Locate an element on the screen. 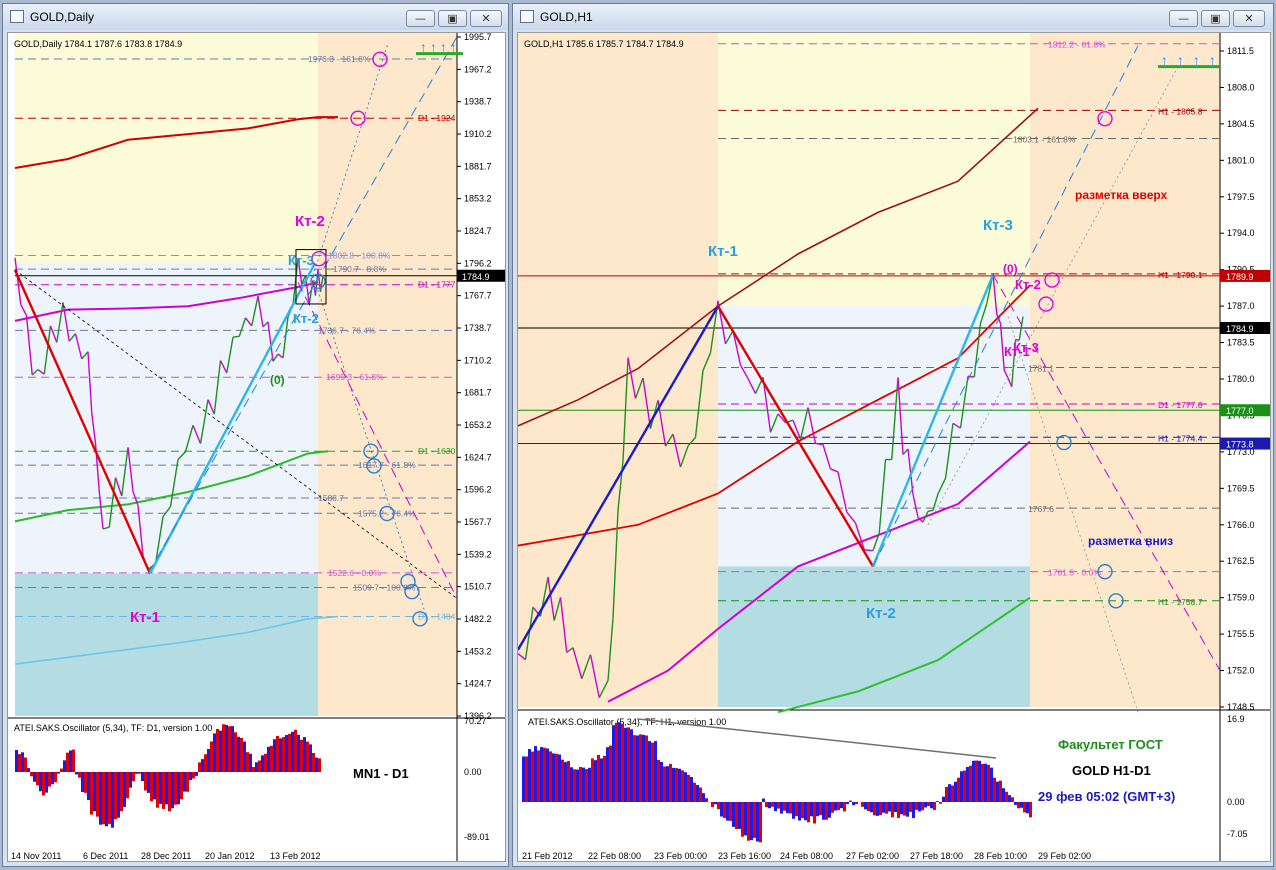 The image size is (1276, 870). left-titlebar: GOLD,Daily — ▣ ✕ is located at coordinates (255, 17).